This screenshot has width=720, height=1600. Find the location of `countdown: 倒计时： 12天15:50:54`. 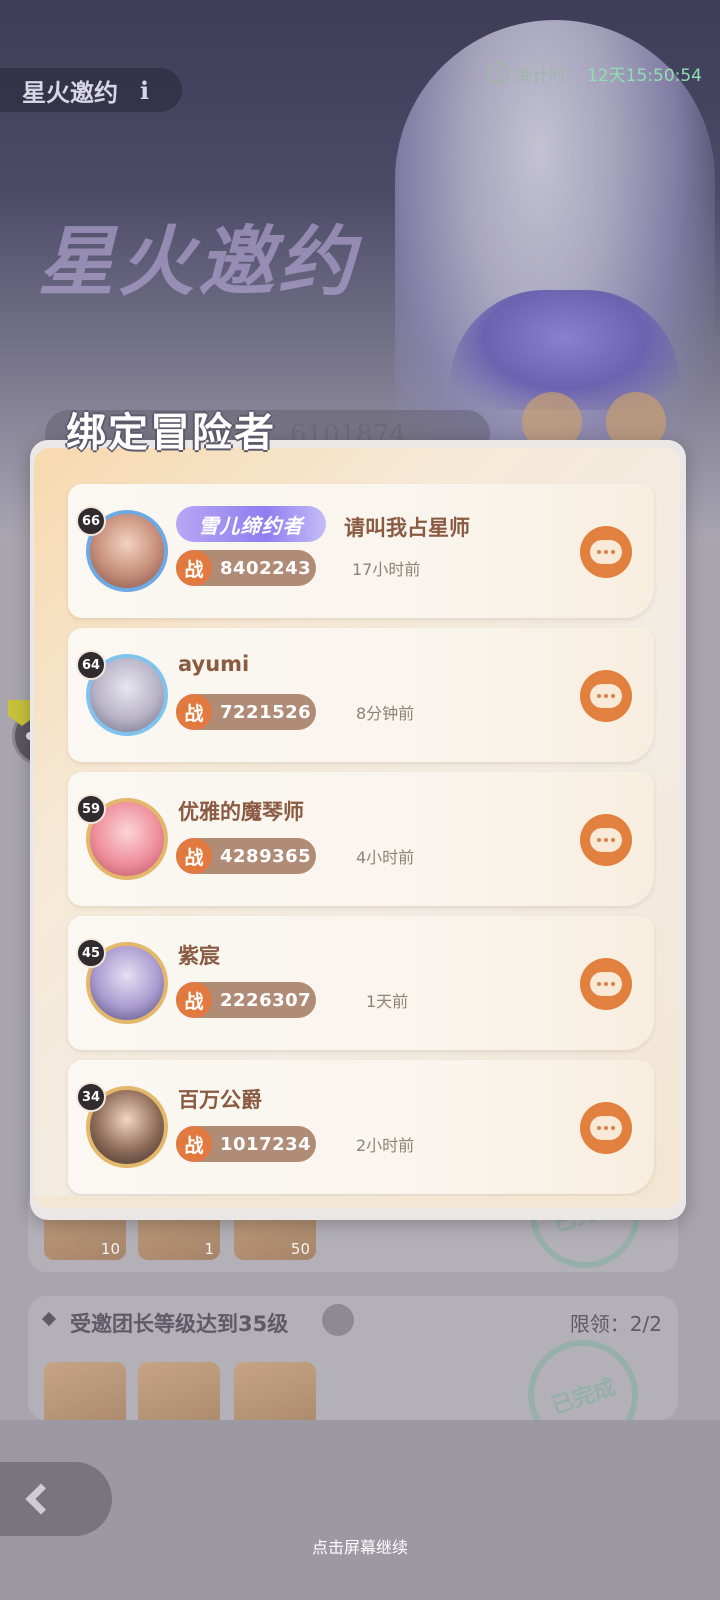

countdown: 倒计时： 12天15:50:54 is located at coordinates (594, 73).